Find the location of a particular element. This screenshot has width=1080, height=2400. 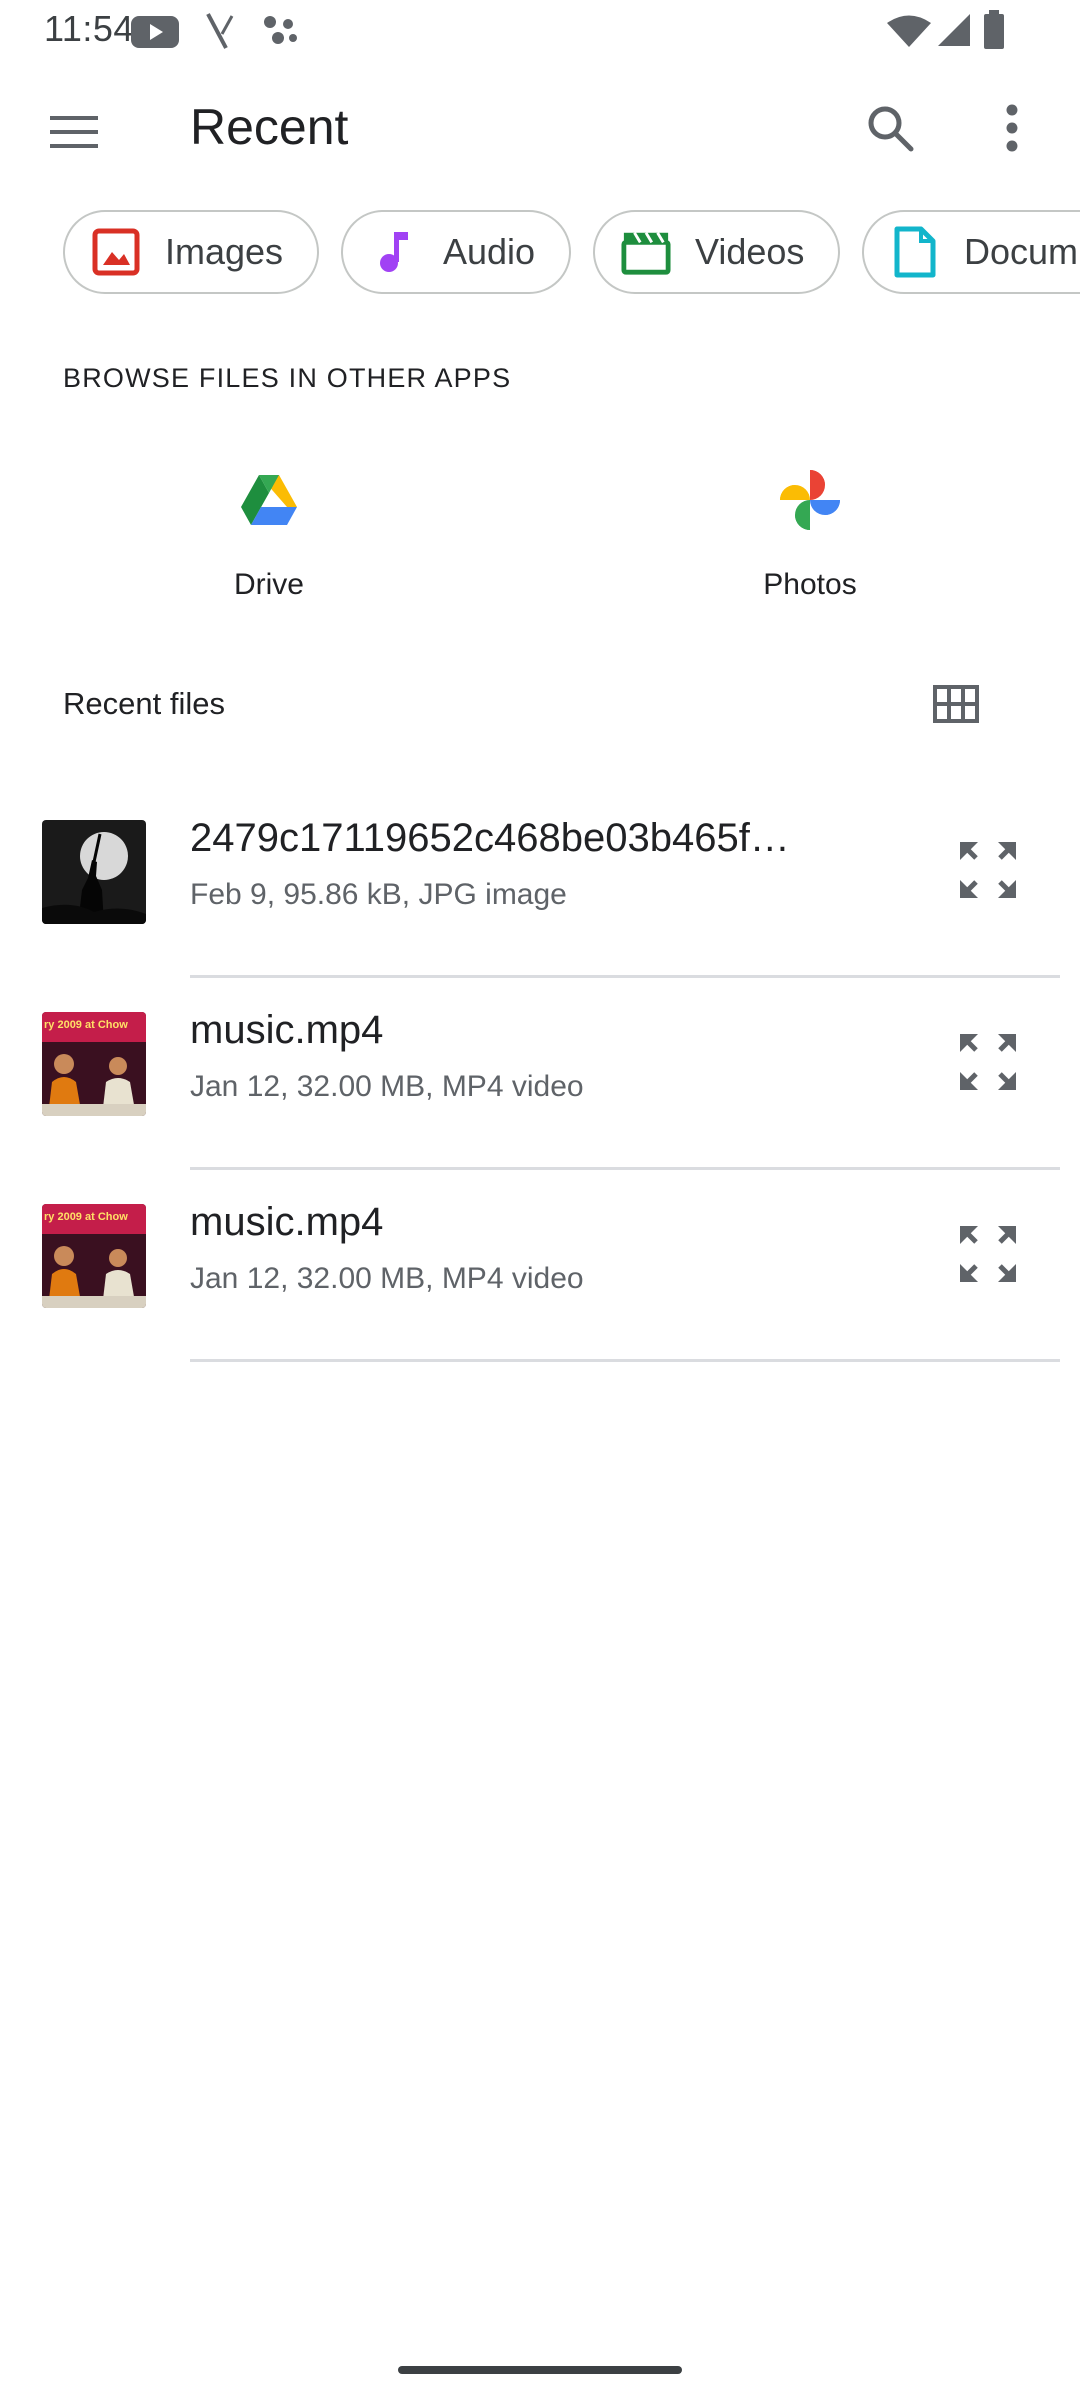

grid-view-icon is located at coordinates (956, 706).